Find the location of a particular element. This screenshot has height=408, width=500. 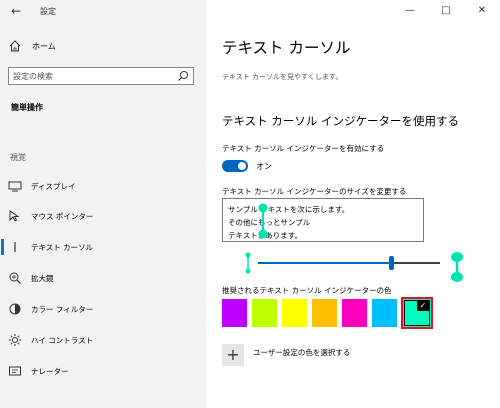

color-swatch-lime is located at coordinates (264, 313).